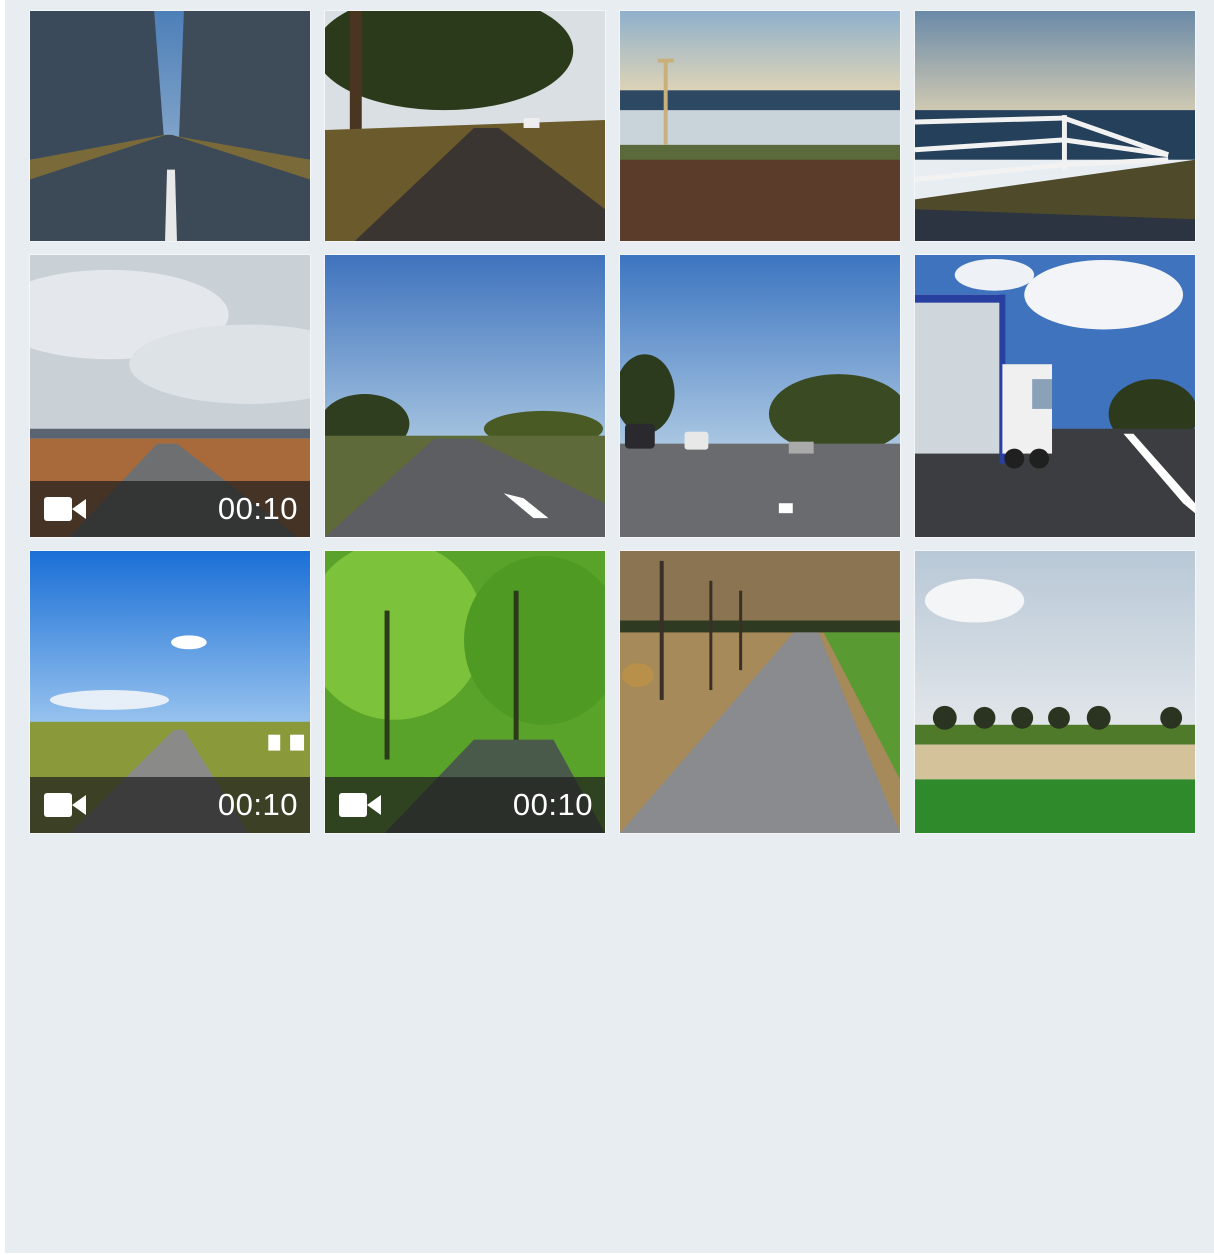 Image resolution: width=1214 pixels, height=1255 pixels. I want to click on thumbnail-cloudy-plain-road: 00:10, so click(170, 396).